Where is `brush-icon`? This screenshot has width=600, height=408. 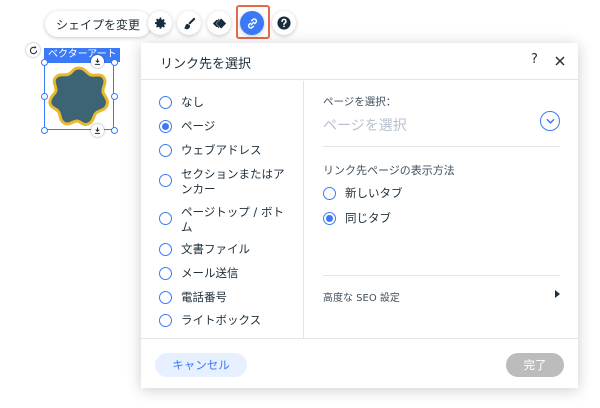 brush-icon is located at coordinates (189, 23).